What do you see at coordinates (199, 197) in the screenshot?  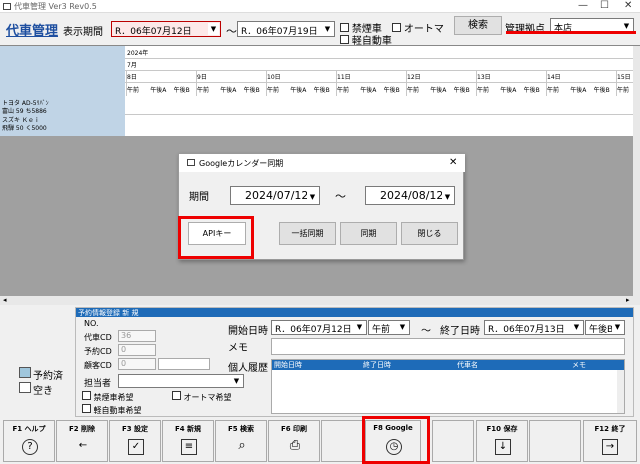 I see `dialog-period-label: 期間` at bounding box center [199, 197].